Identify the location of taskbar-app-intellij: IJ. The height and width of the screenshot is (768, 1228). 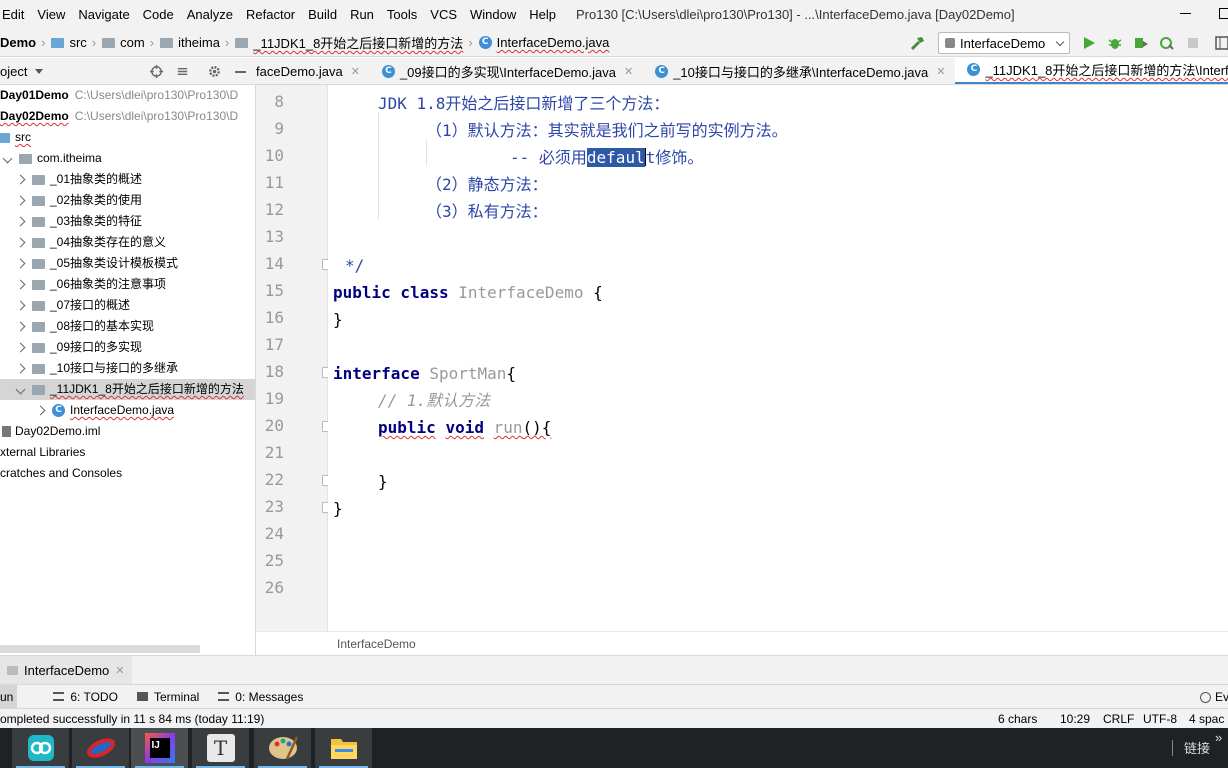
(159, 748).